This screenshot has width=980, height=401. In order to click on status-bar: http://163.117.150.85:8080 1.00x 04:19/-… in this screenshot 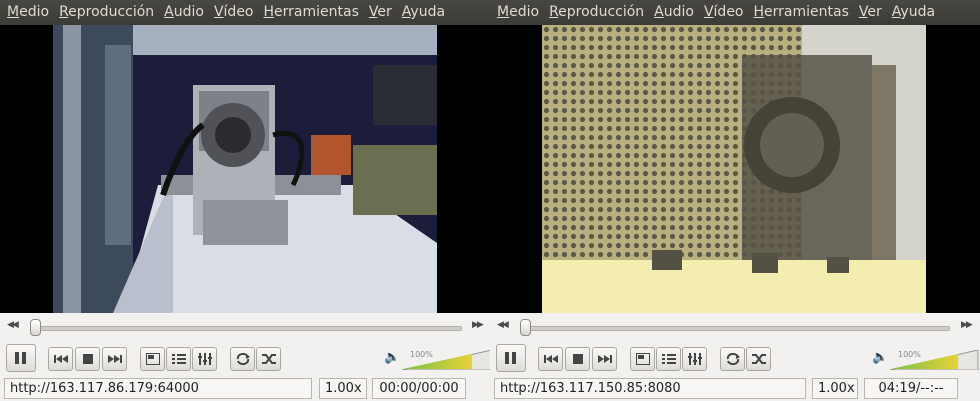, I will do `click(735, 389)`.